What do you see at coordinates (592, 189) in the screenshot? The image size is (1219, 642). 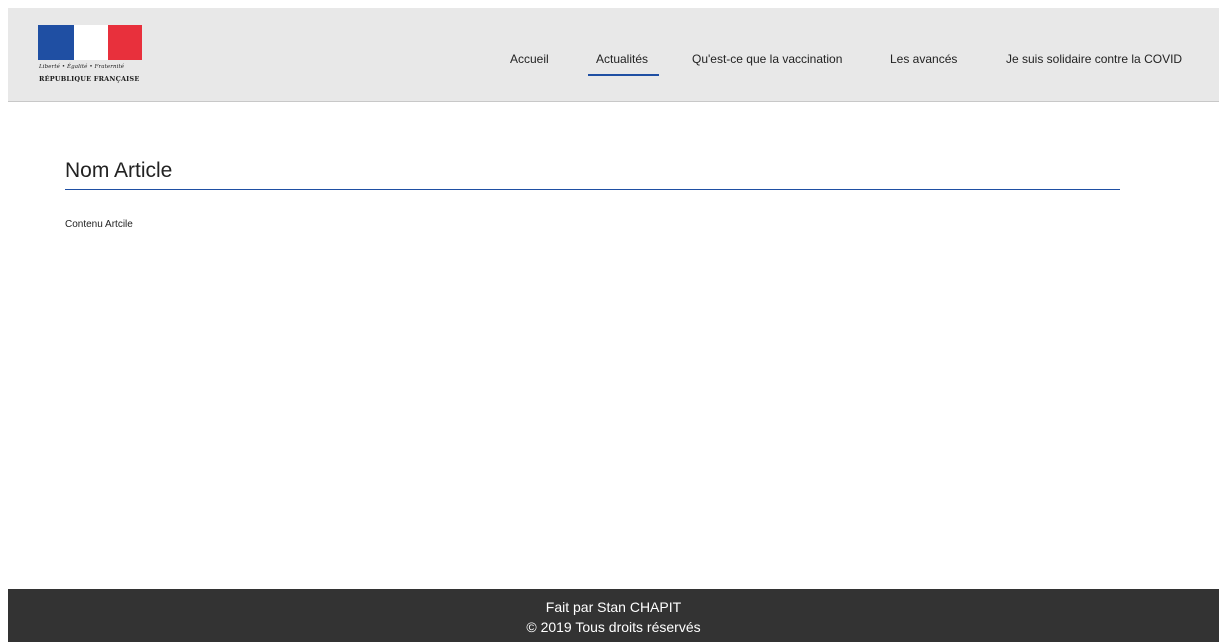 I see `title-divider` at bounding box center [592, 189].